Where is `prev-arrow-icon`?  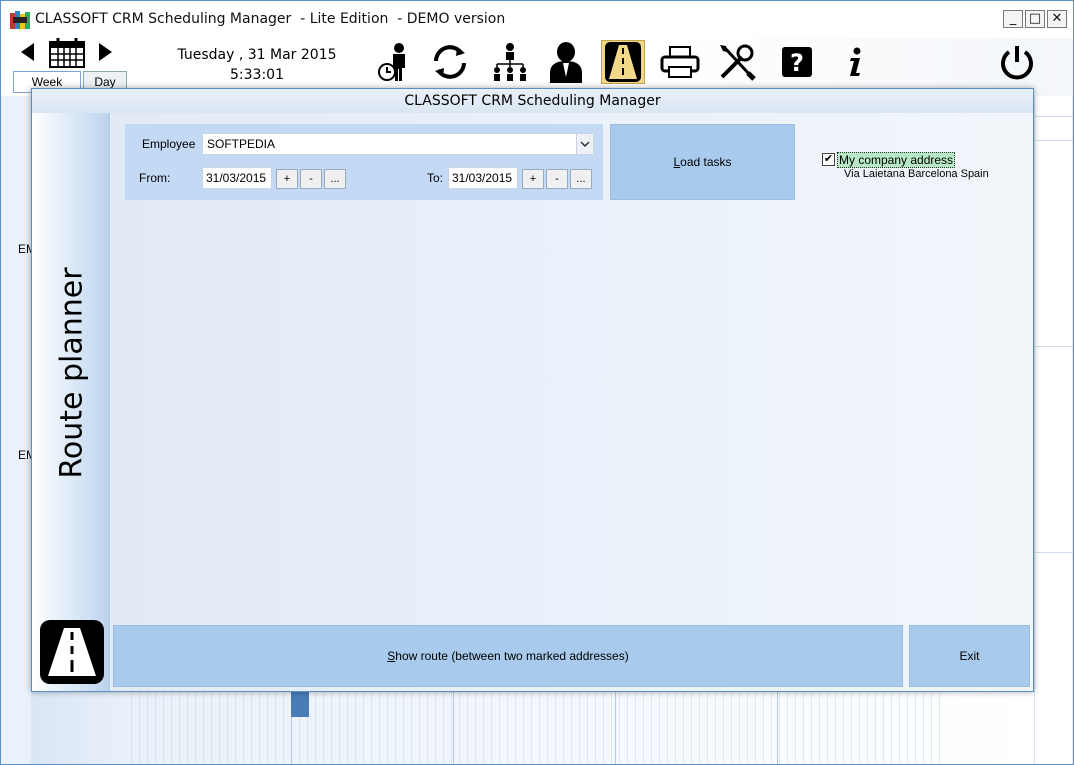
prev-arrow-icon is located at coordinates (27, 52).